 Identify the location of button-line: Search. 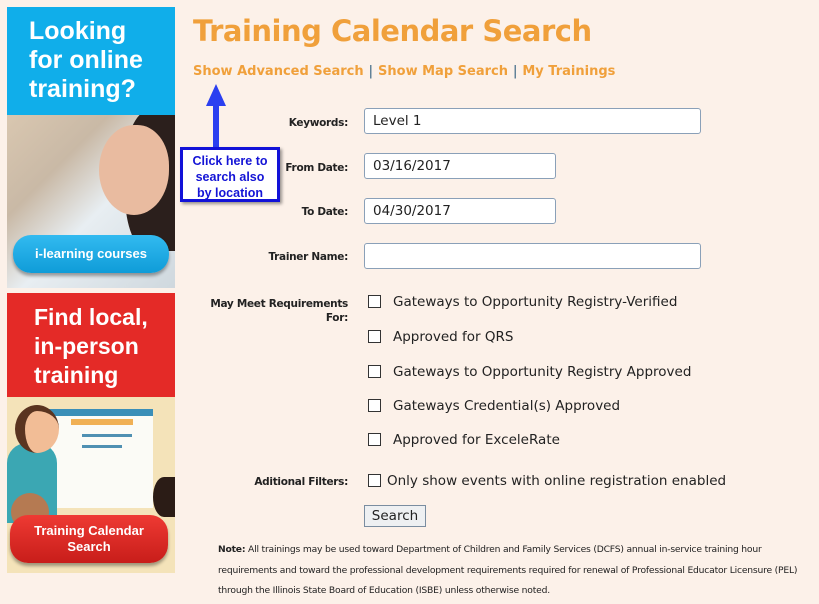
(89, 546).